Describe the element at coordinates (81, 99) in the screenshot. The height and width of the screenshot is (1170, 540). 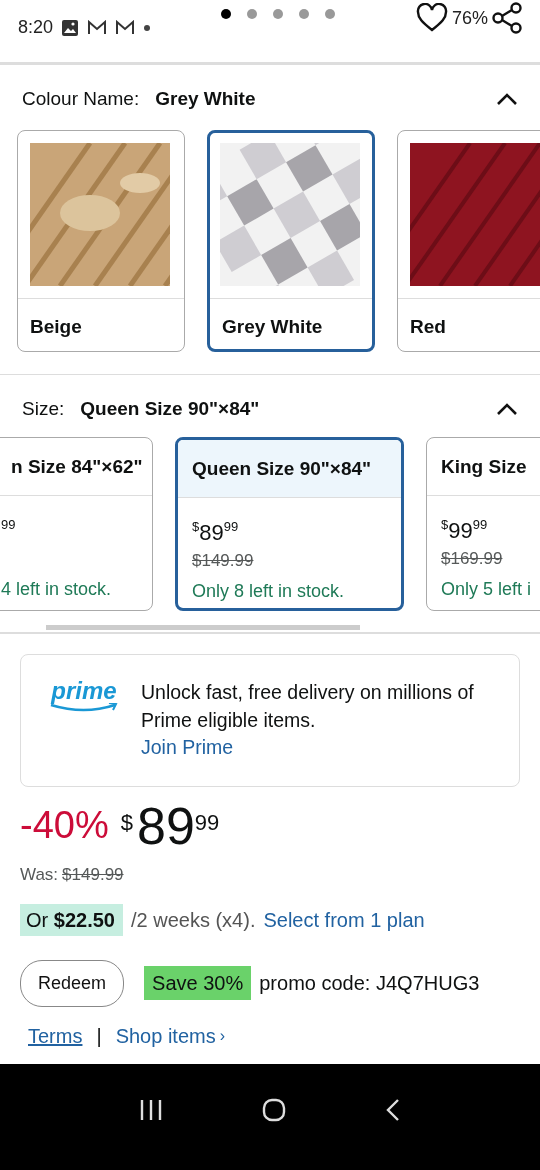
I see `section-label: Colour Name:` at that location.